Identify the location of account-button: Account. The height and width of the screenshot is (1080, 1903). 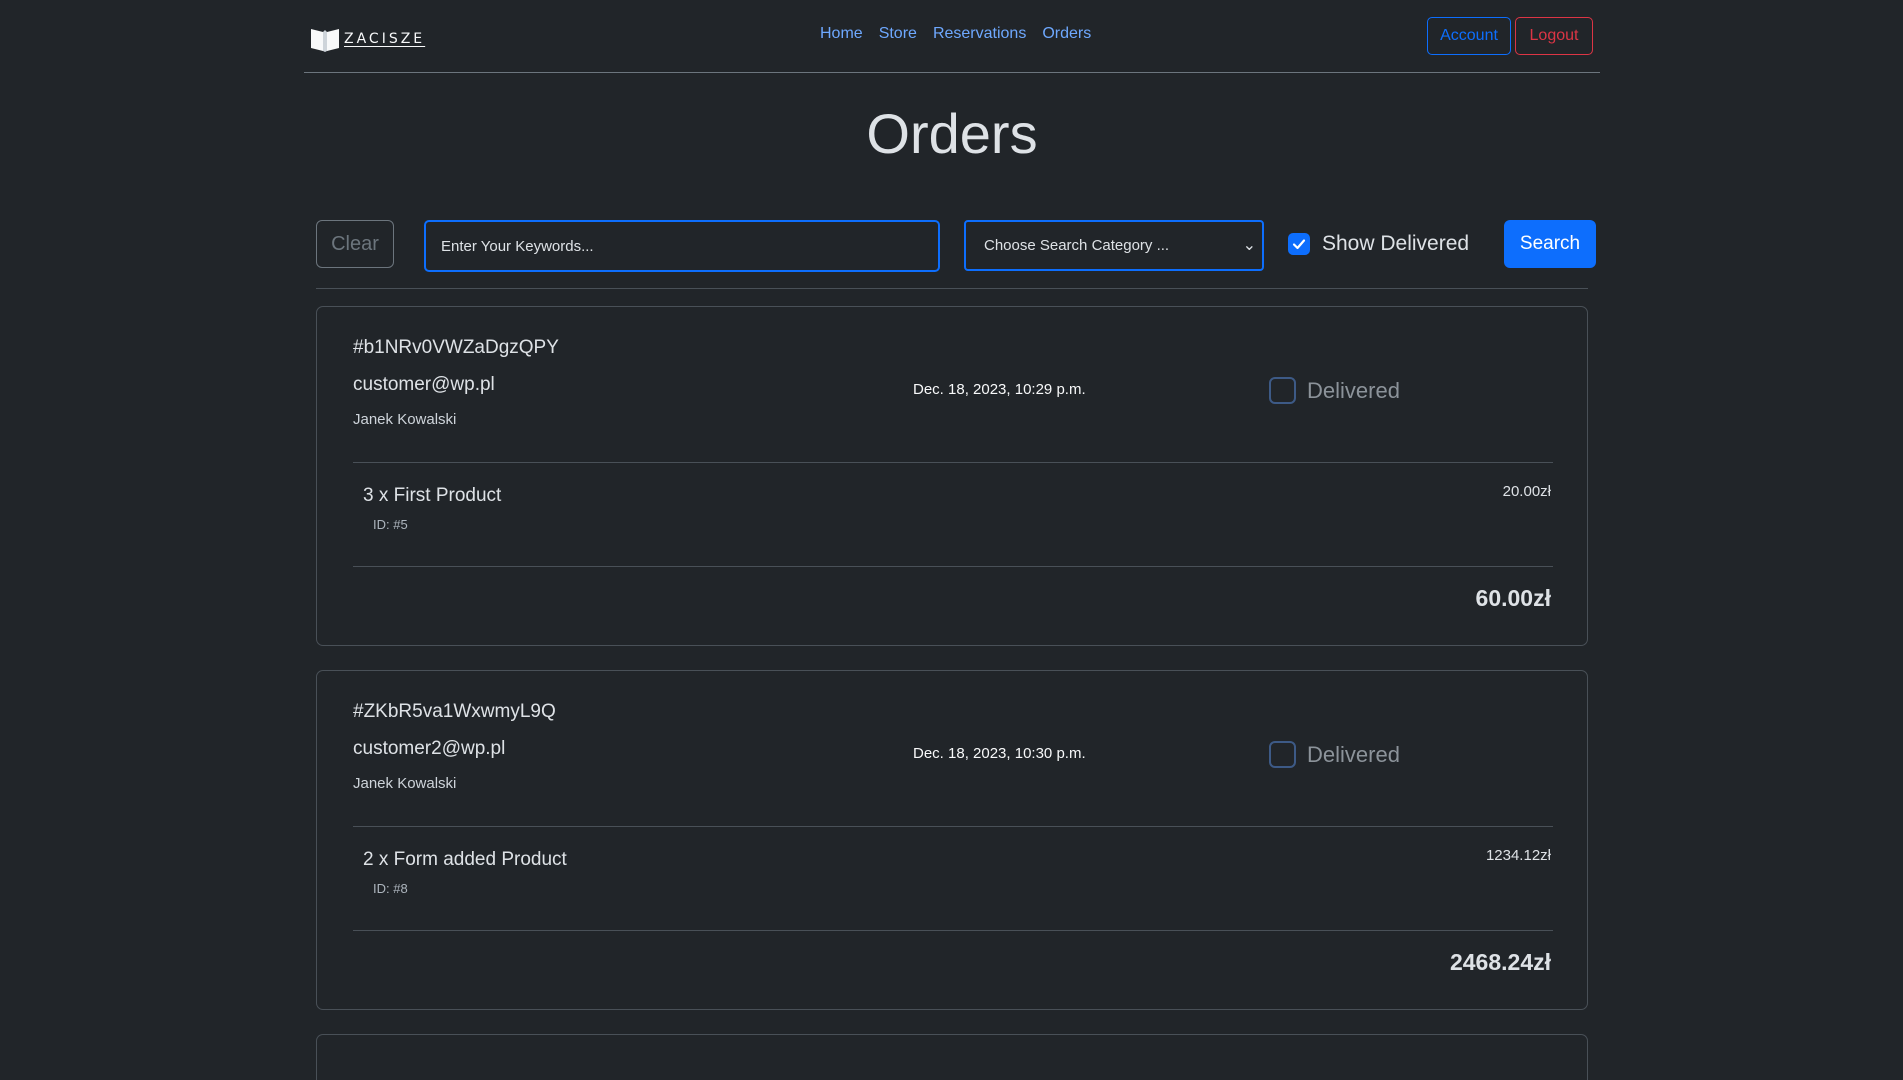
(1469, 36).